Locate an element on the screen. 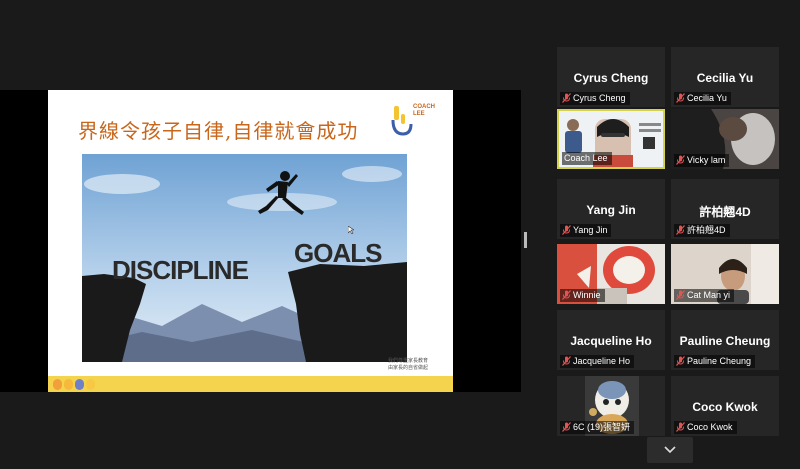 The width and height of the screenshot is (800, 469). svg-text: DISCIPLINE is located at coordinates (180, 270).